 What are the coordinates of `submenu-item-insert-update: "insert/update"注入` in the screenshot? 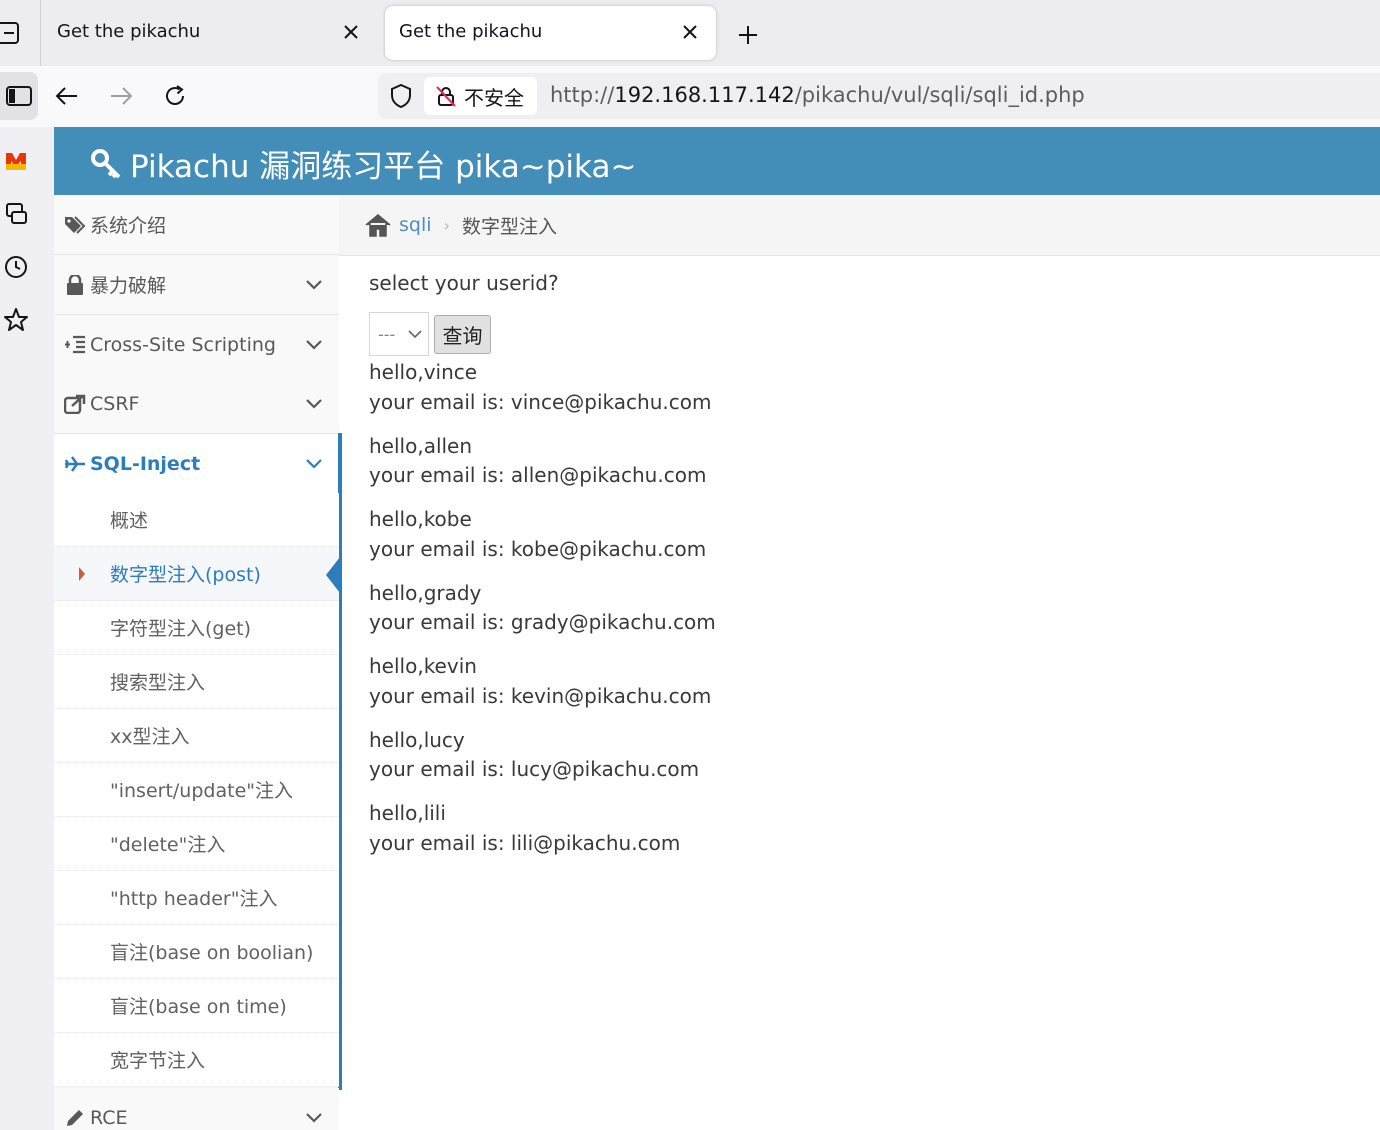 It's located at (196, 790).